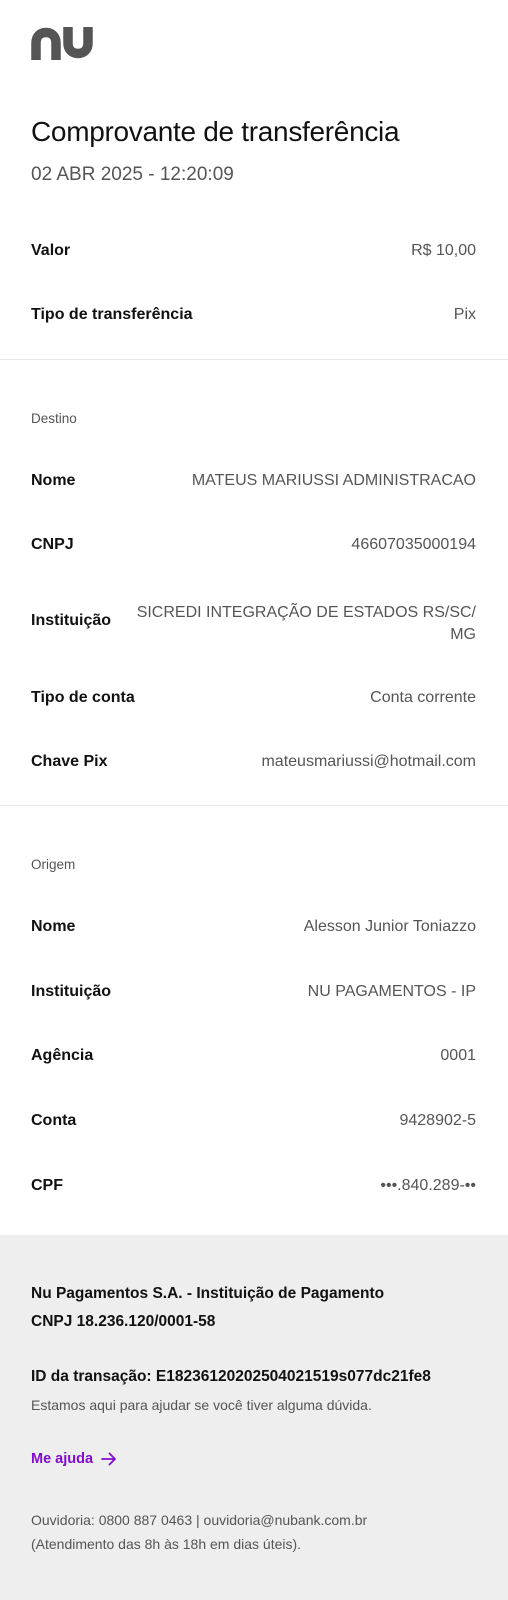 Image resolution: width=508 pixels, height=1600 pixels. Describe the element at coordinates (389, 926) in the screenshot. I see `origin-name-value: Alesson Junior Toniazzo` at that location.